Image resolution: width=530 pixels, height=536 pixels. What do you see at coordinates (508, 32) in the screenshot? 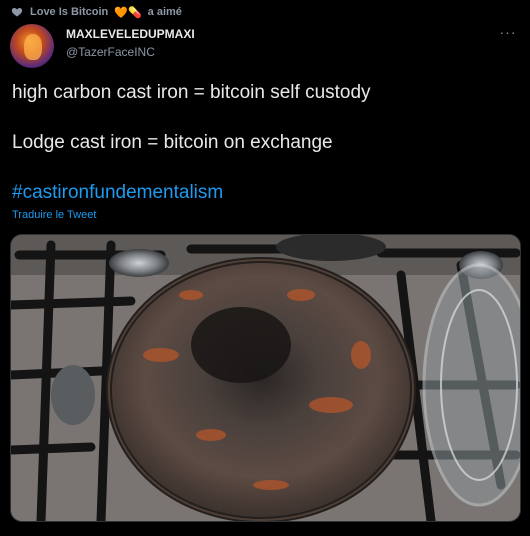
I see `more-options-icon: ···` at bounding box center [508, 32].